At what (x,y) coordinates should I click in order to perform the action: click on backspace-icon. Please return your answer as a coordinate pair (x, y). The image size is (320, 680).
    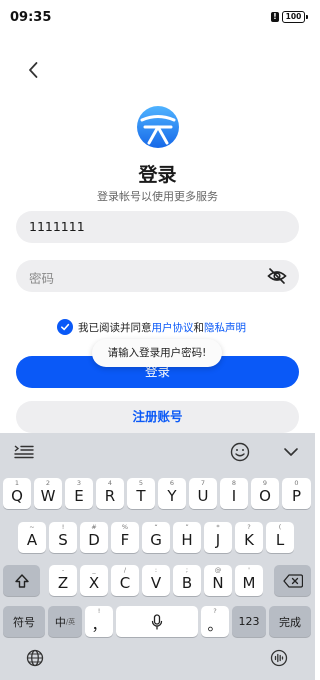
    Looking at the image, I should click on (292, 580).